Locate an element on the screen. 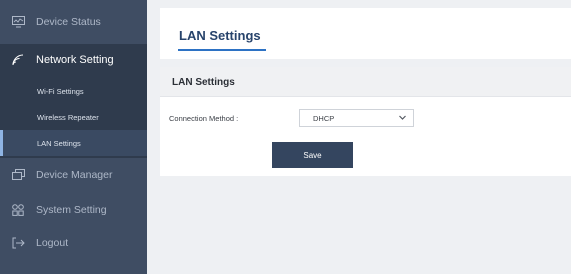 This screenshot has width=571, height=274. sidebar-item-label: Wi-Fi Settings is located at coordinates (60, 91).